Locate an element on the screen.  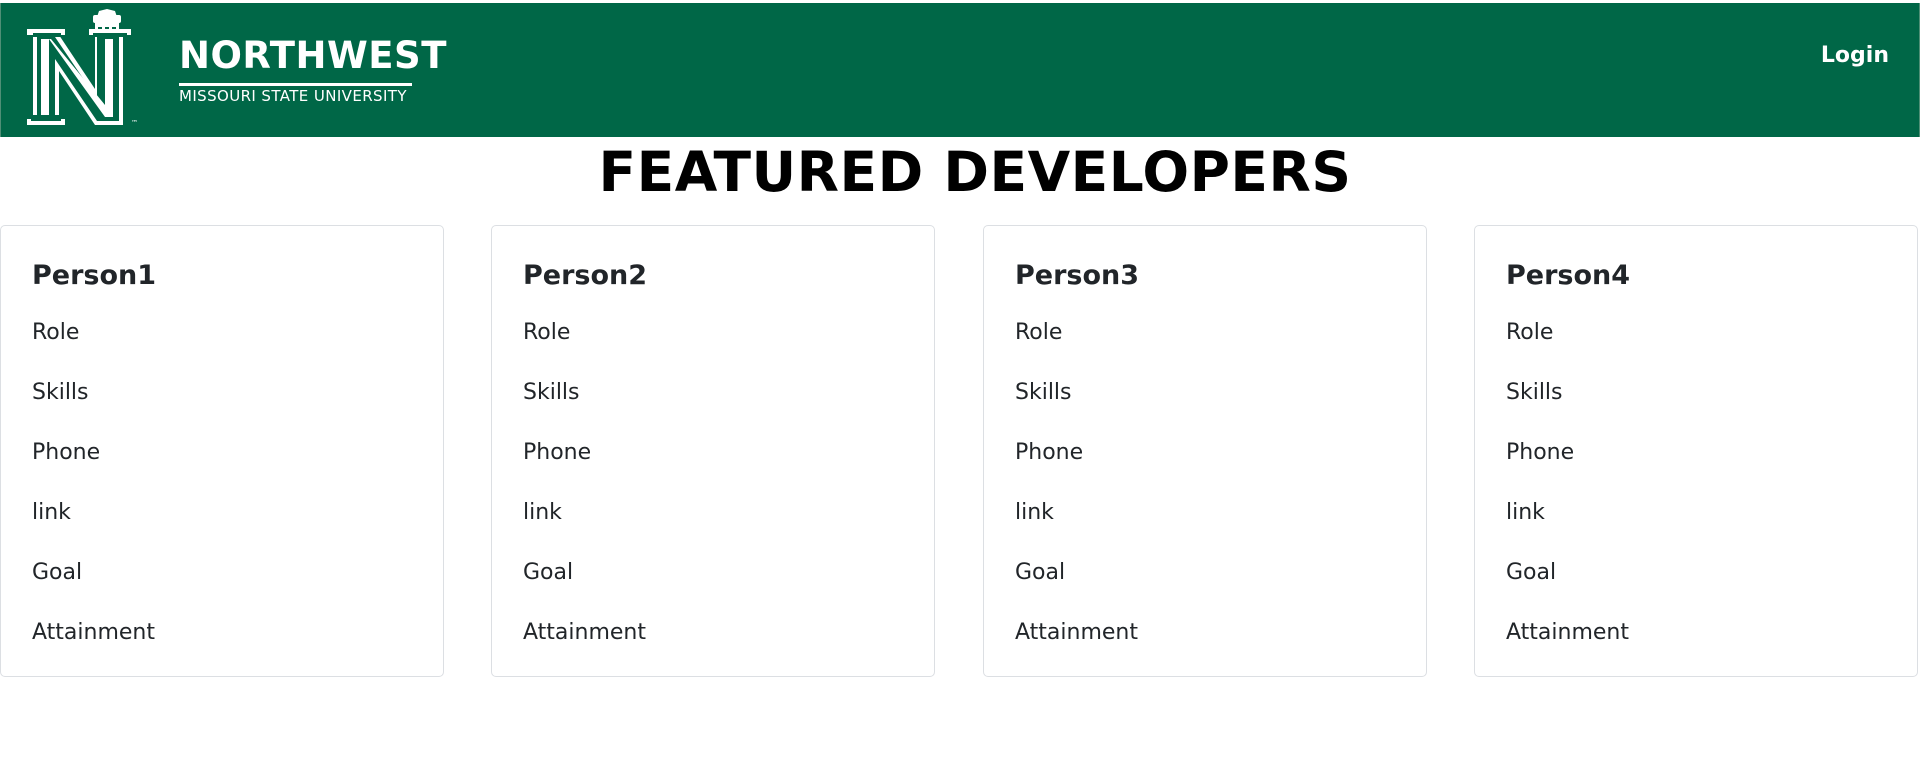
developer-name: Person3 is located at coordinates (1077, 275).